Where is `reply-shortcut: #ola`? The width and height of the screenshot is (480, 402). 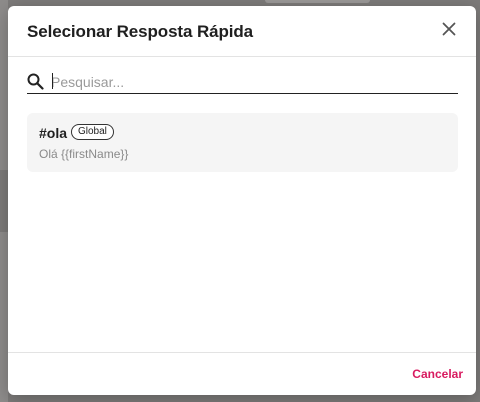
reply-shortcut: #ola is located at coordinates (53, 133).